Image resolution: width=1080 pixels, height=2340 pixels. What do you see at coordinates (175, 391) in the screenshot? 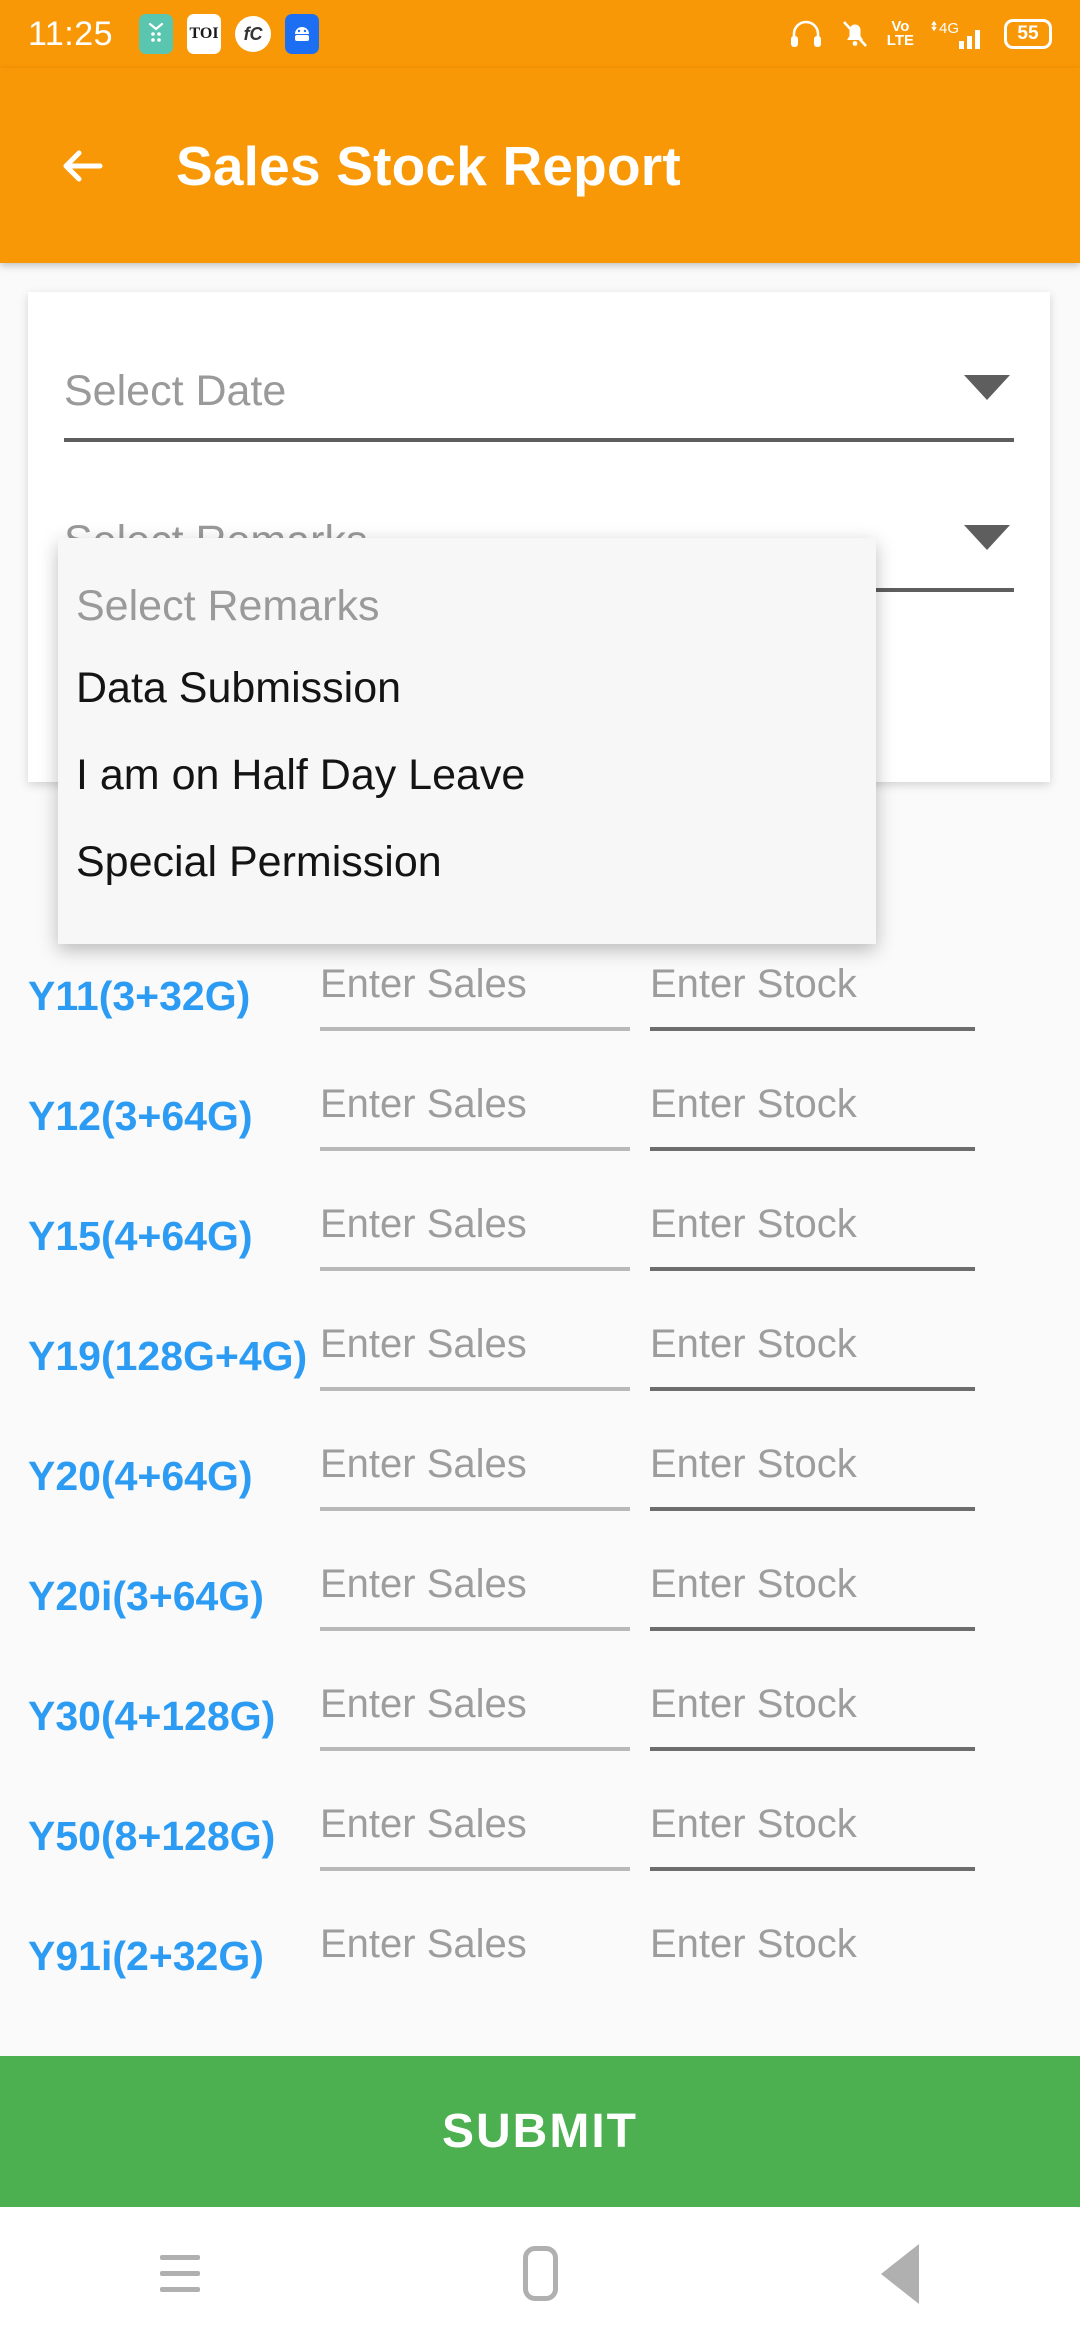
I see `select-date-label: Select Date` at bounding box center [175, 391].